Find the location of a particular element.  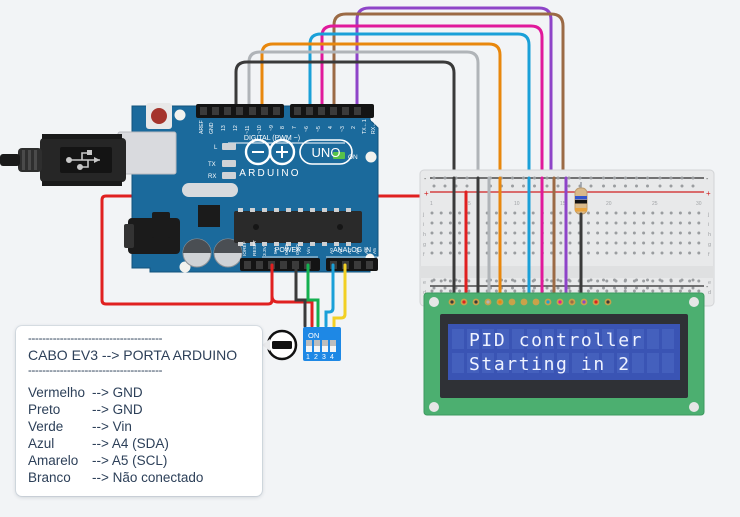

legend-wire-color: Preto is located at coordinates (44, 409).